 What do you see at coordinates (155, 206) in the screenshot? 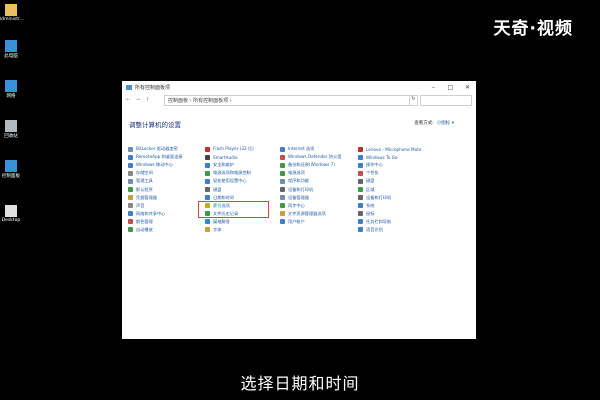
I see `control-panel-item: 声音` at bounding box center [155, 206].